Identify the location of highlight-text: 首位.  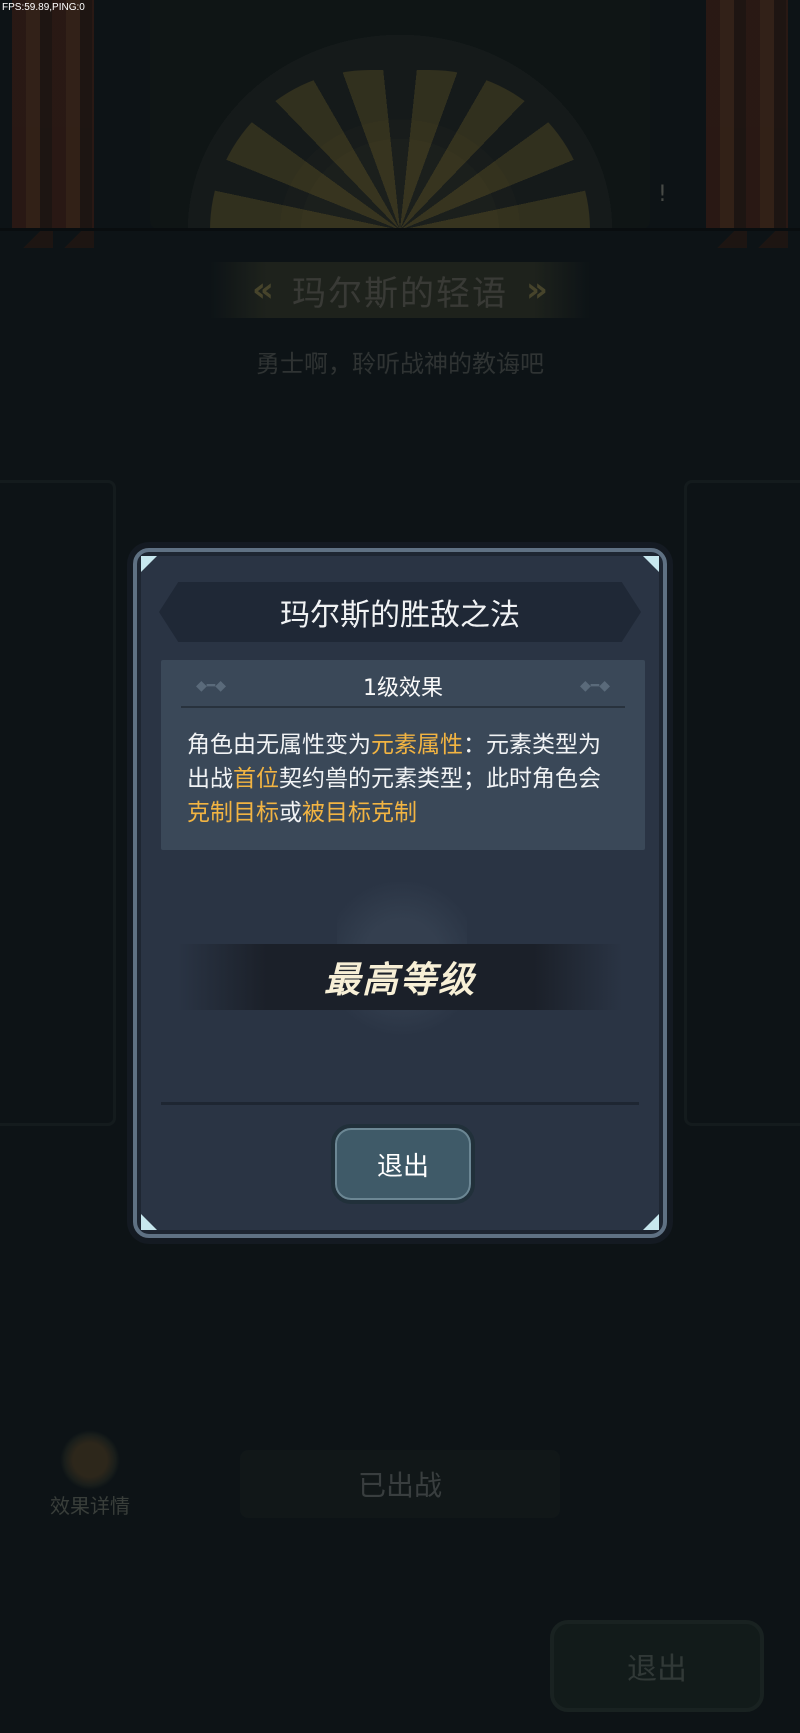
(256, 779).